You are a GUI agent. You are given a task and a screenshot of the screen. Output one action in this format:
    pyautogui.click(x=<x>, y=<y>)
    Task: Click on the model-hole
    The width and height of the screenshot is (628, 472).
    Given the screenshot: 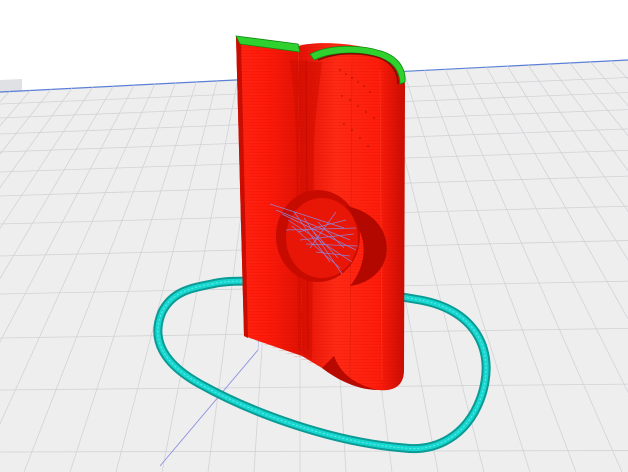 What is the action you would take?
    pyautogui.click(x=322, y=238)
    